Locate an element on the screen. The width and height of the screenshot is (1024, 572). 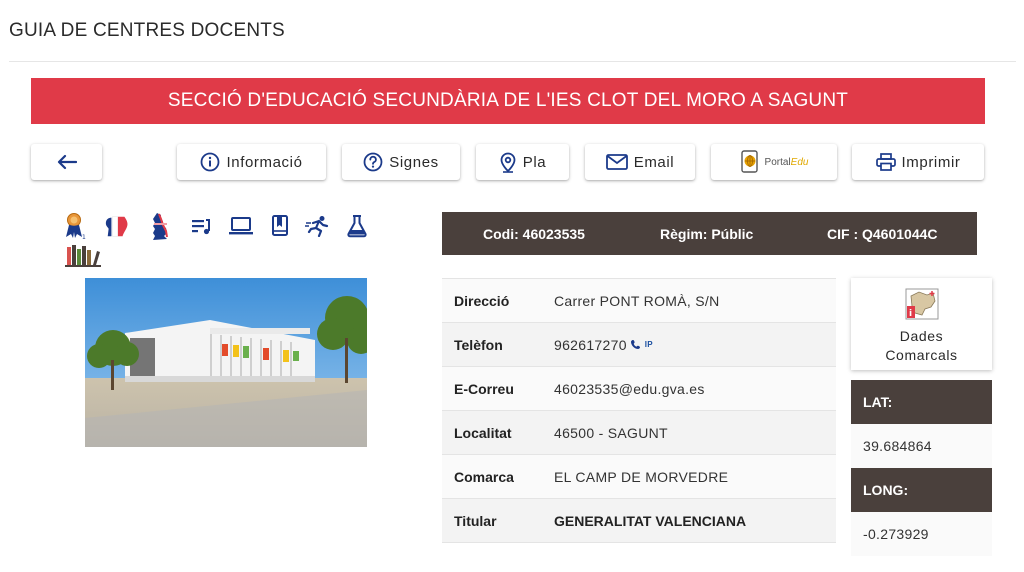
detail-value: GENERALITAT VALENCIANA is located at coordinates (650, 520).